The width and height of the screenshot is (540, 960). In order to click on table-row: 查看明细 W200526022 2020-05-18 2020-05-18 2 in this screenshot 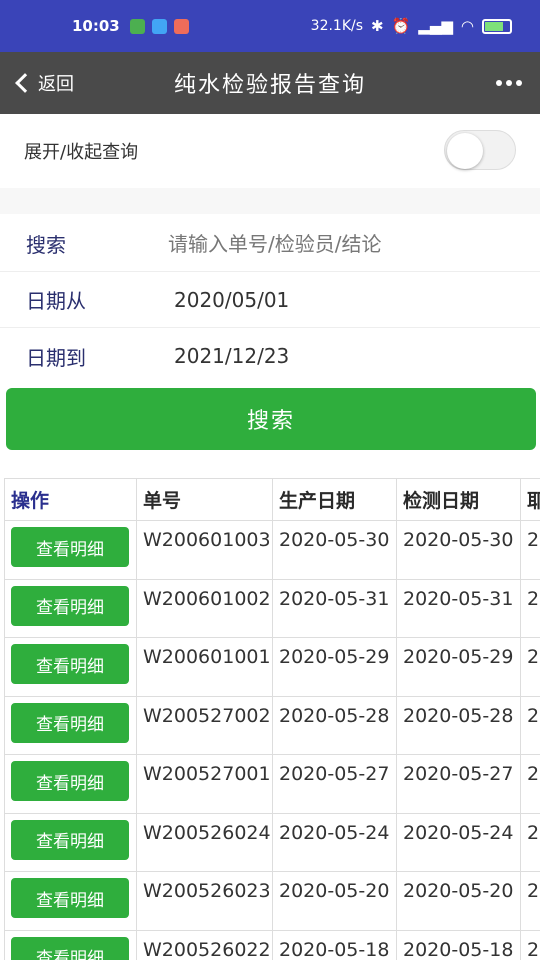, I will do `click(272, 944)`.